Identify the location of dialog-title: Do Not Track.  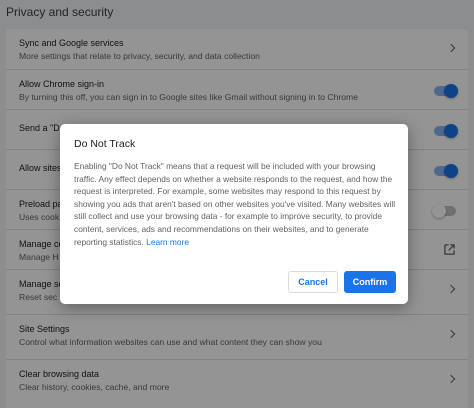
(105, 144).